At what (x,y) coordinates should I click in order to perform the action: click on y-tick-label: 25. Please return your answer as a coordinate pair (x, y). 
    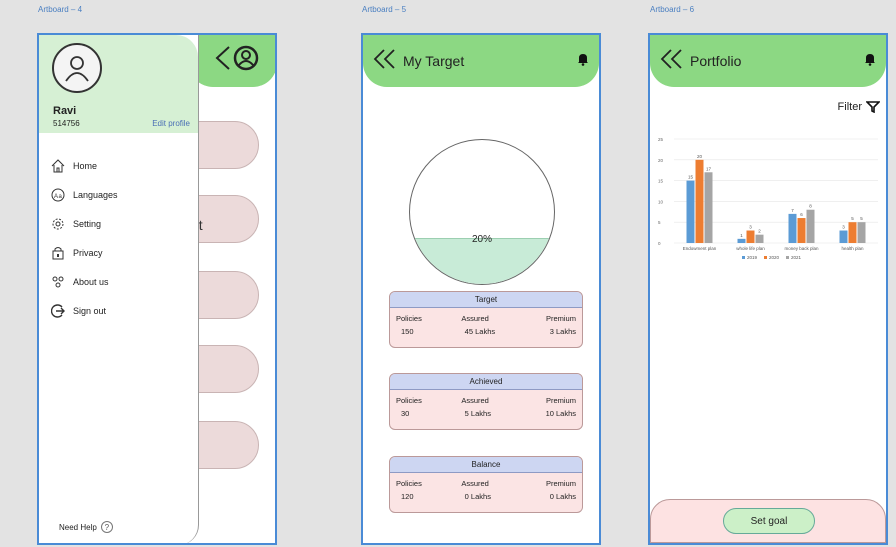
    Looking at the image, I should click on (661, 139).